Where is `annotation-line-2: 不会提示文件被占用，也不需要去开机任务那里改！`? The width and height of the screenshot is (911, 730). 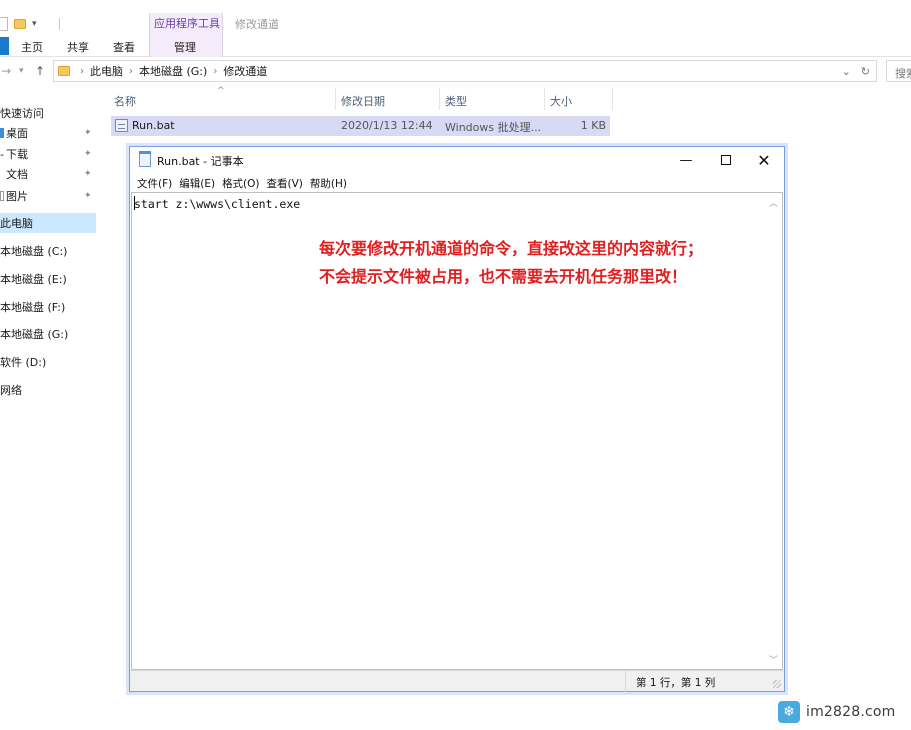
annotation-line-2: 不会提示文件被占用，也不需要去开机任务那里改！ is located at coordinates (503, 276).